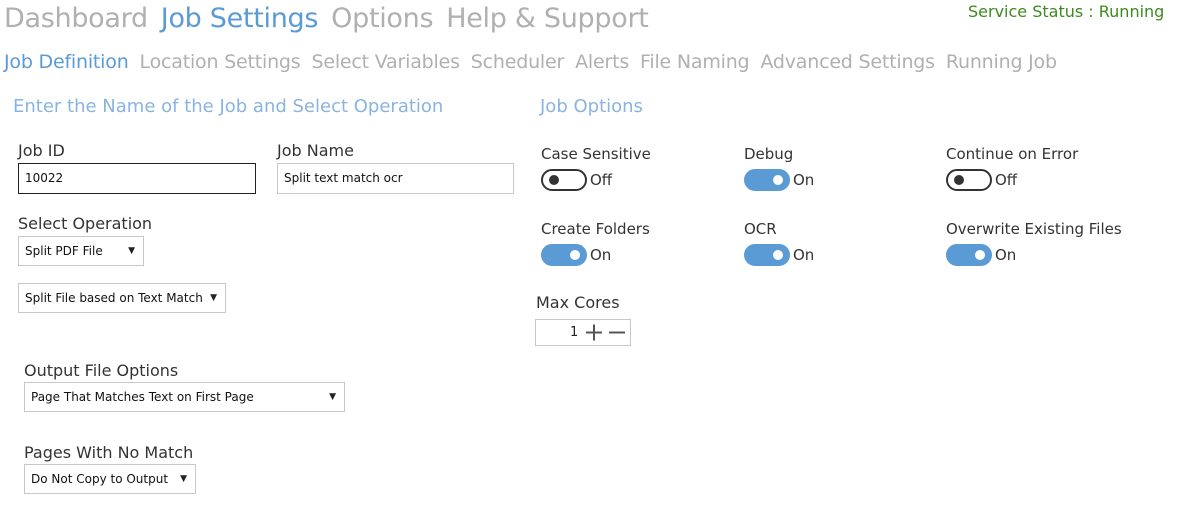 The height and width of the screenshot is (516, 1190). What do you see at coordinates (594, 332) in the screenshot?
I see `plus-icon` at bounding box center [594, 332].